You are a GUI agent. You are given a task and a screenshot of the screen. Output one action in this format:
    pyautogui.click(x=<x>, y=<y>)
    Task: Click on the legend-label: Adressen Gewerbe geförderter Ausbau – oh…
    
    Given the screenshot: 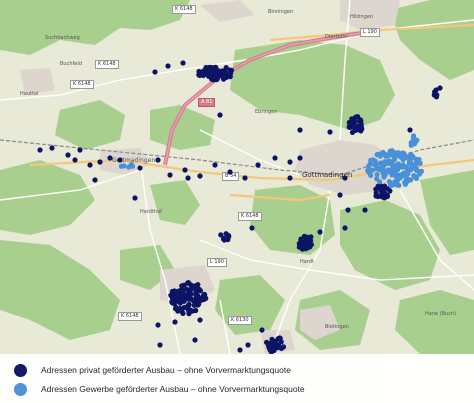 What is the action you would take?
    pyautogui.click(x=173, y=389)
    